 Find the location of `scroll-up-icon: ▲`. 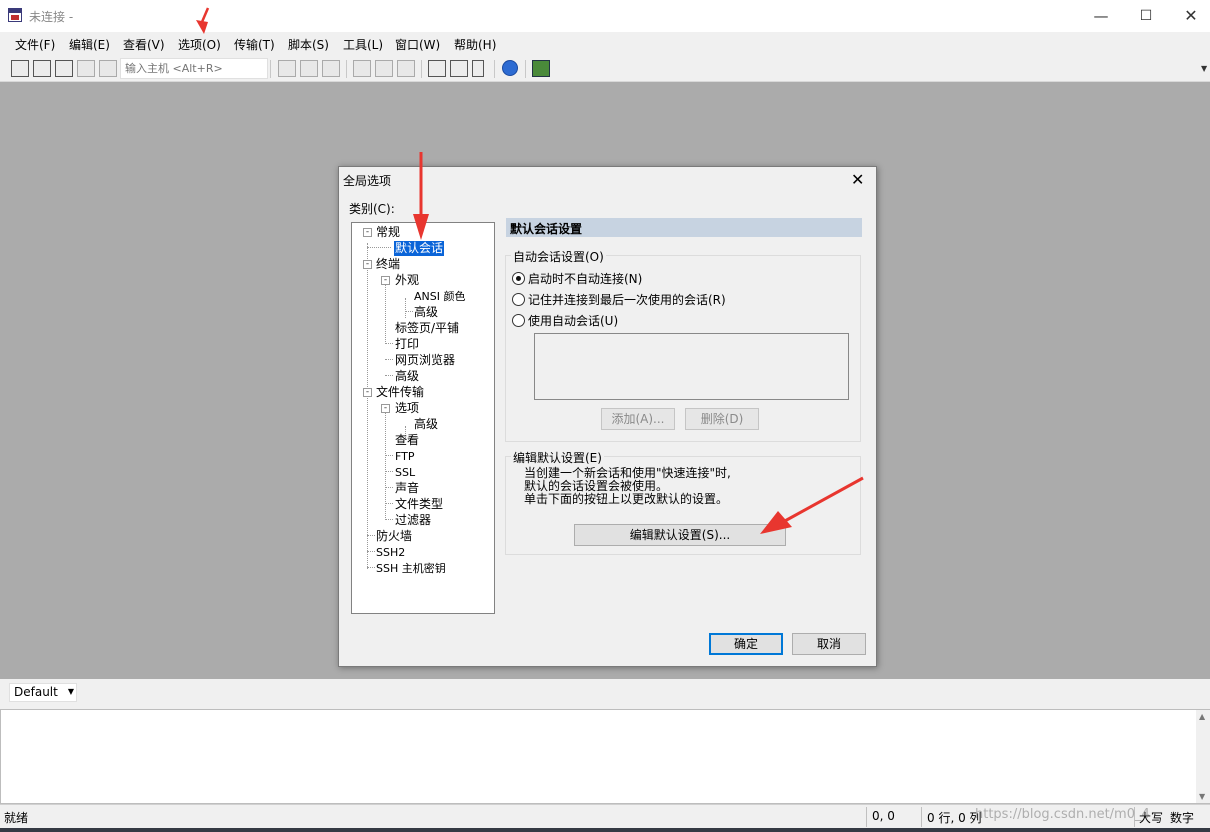

scroll-up-icon: ▲ is located at coordinates (1202, 716).